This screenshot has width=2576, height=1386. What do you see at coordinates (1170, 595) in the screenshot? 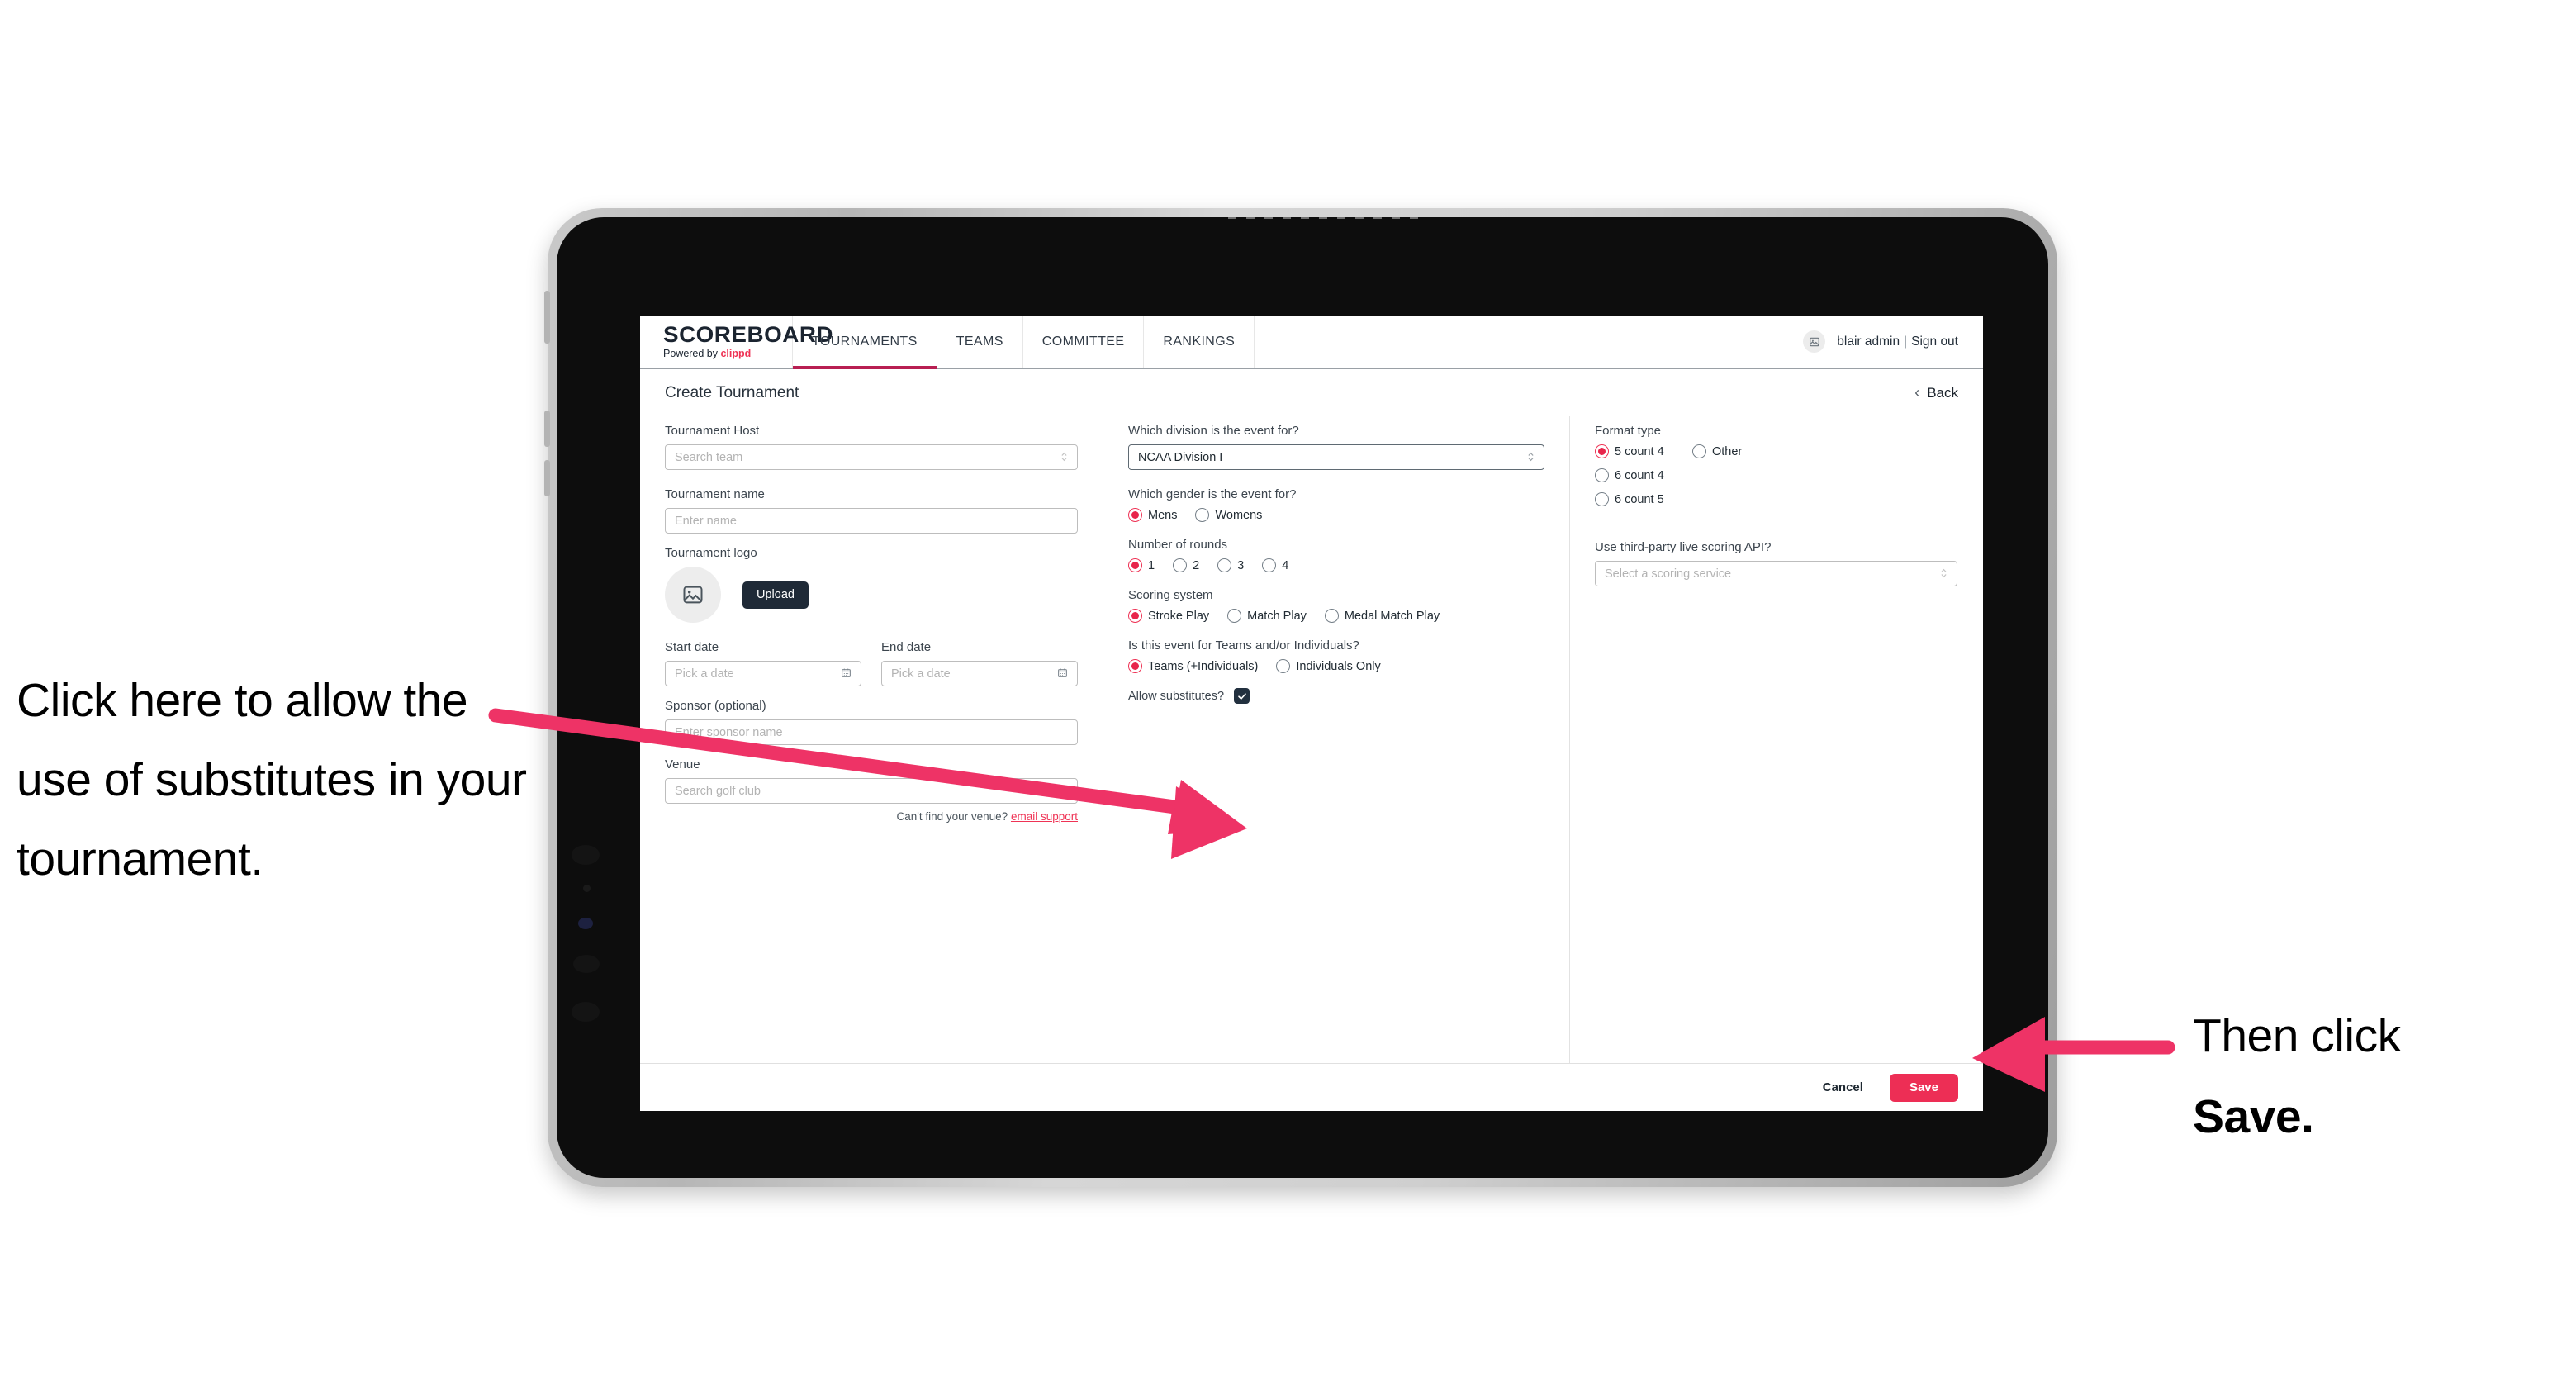
I see `scoring-system-label: Scoring system` at bounding box center [1170, 595].